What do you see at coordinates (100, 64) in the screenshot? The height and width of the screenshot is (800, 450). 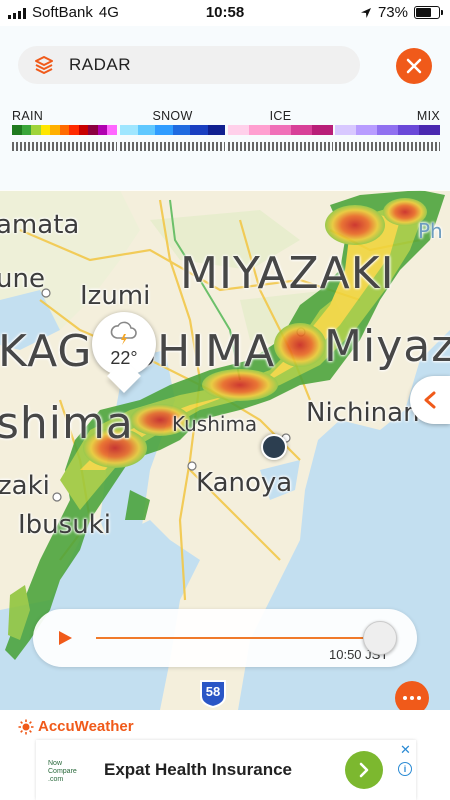 I see `layer-title: RADAR` at bounding box center [100, 64].